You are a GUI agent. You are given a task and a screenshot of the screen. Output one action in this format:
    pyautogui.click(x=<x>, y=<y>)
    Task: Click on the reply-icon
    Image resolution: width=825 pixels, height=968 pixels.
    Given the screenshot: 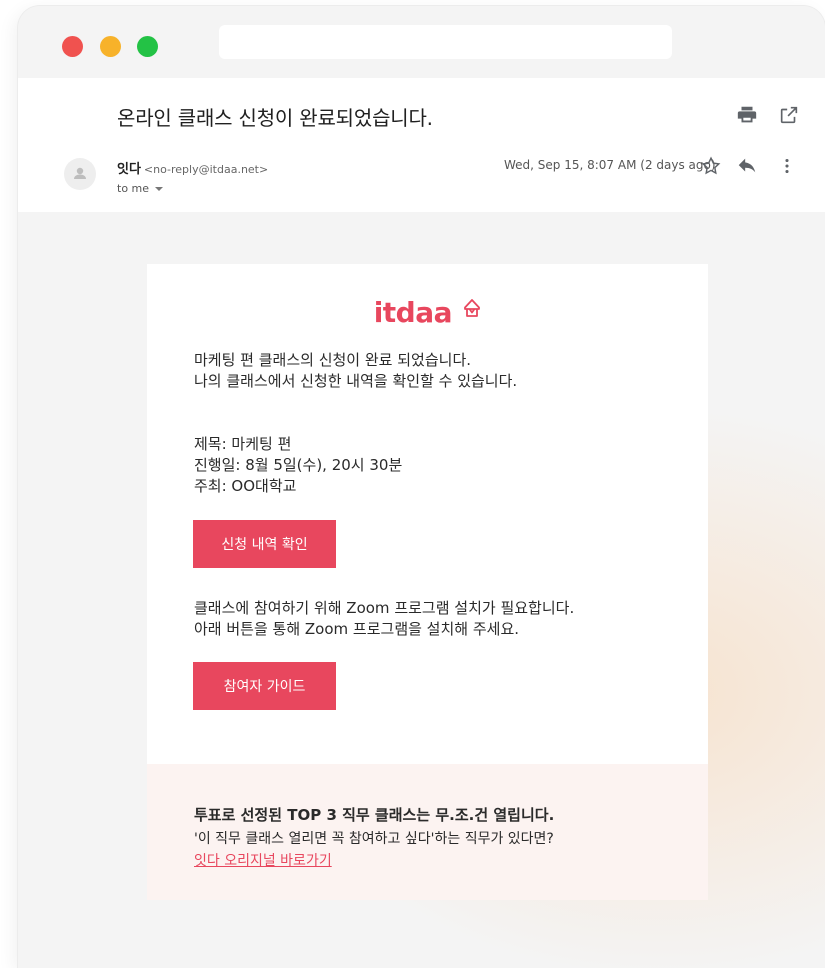 What is the action you would take?
    pyautogui.click(x=747, y=166)
    